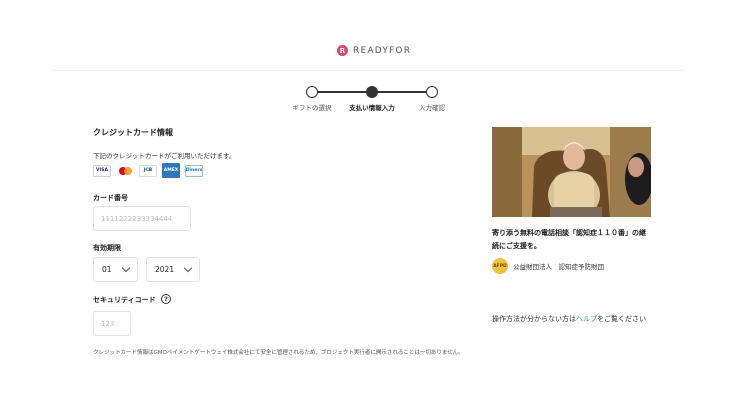 This screenshot has height=414, width=736. Describe the element at coordinates (432, 108) in the screenshot. I see `step-label-confirm: 入力確認` at that location.